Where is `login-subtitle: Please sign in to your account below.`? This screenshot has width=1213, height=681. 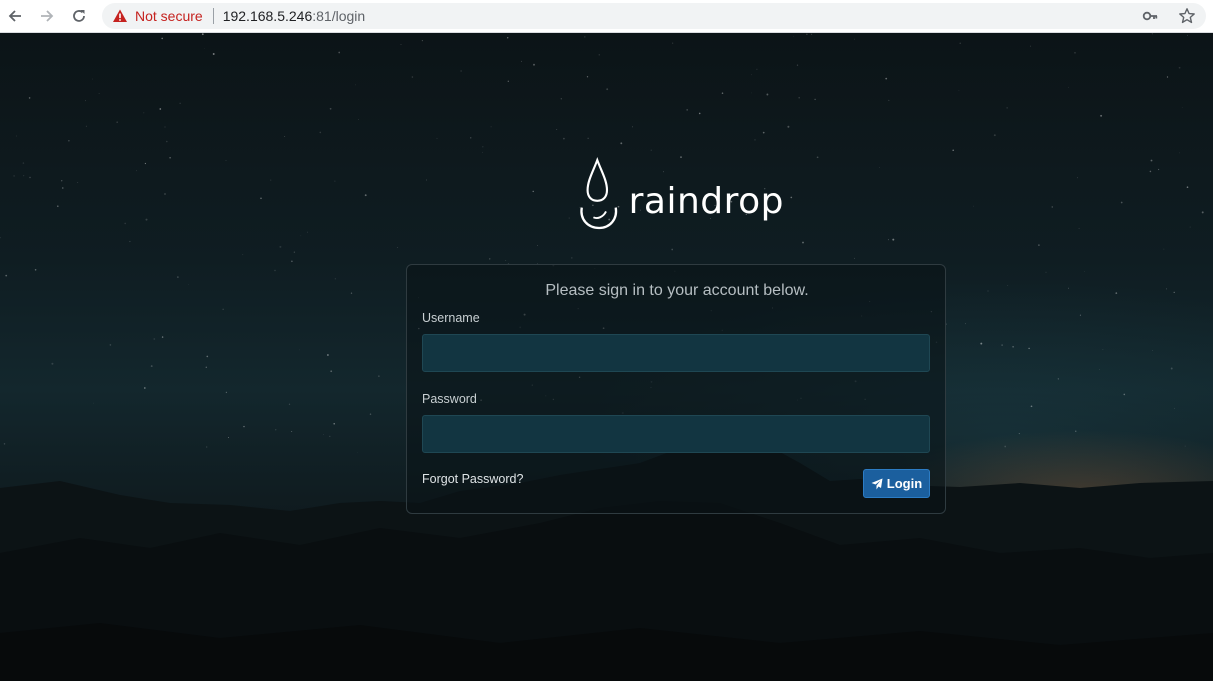 login-subtitle: Please sign in to your account below. is located at coordinates (677, 290).